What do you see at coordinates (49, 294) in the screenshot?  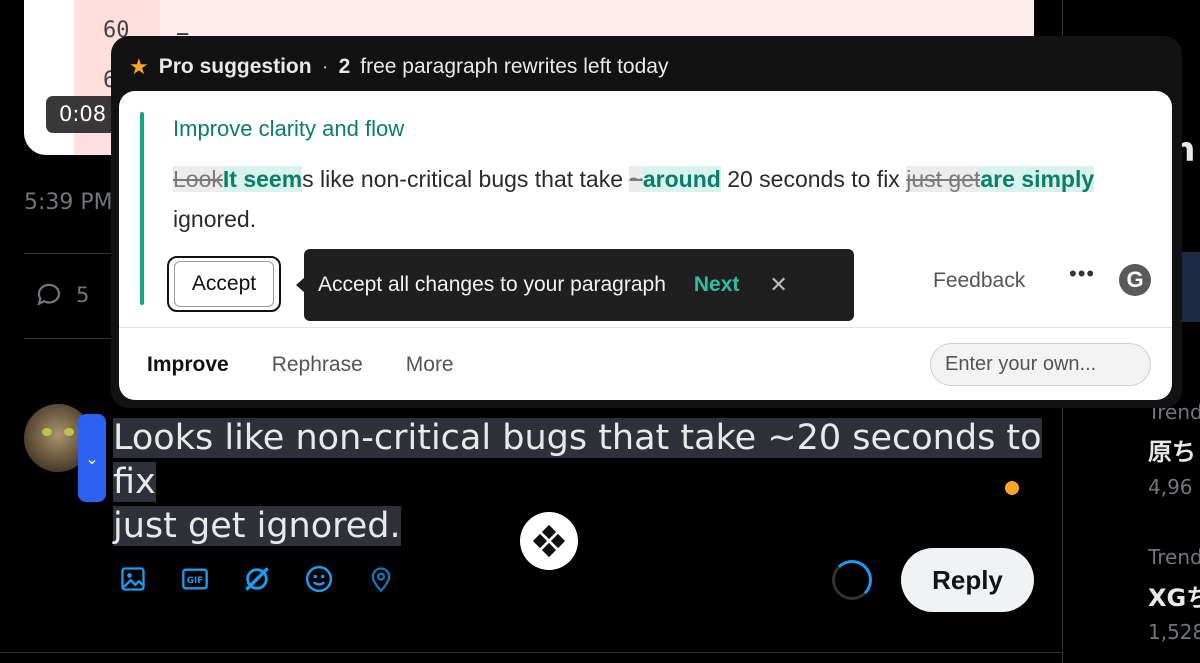 I see `reply-icon` at bounding box center [49, 294].